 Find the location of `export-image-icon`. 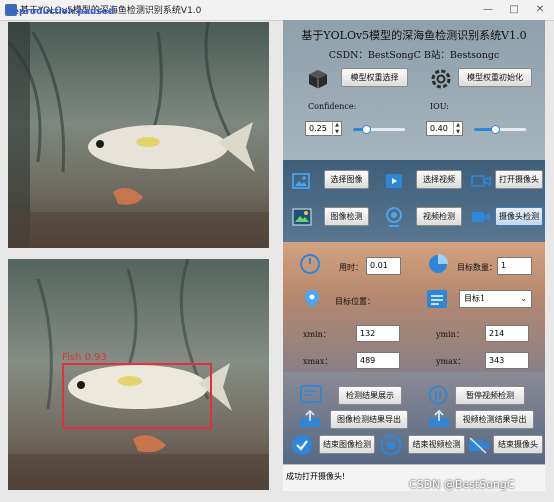

export-image-icon is located at coordinates (310, 418).